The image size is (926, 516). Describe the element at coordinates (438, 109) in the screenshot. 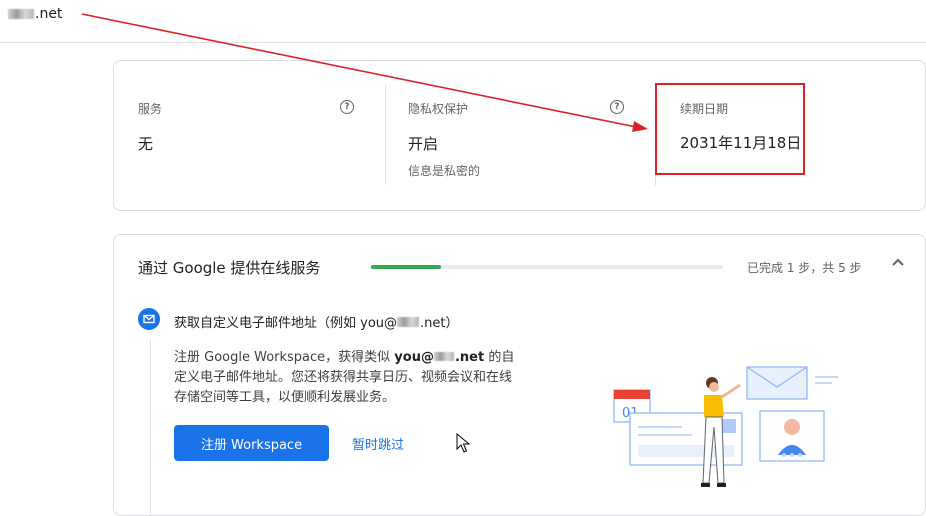

I see `privacy-label: 隐私权保护` at that location.